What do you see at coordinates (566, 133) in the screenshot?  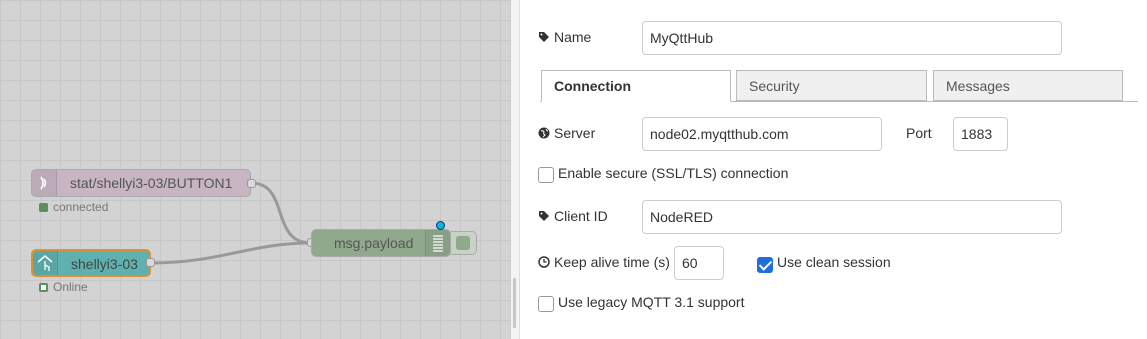 I see `server-label: Server` at bounding box center [566, 133].